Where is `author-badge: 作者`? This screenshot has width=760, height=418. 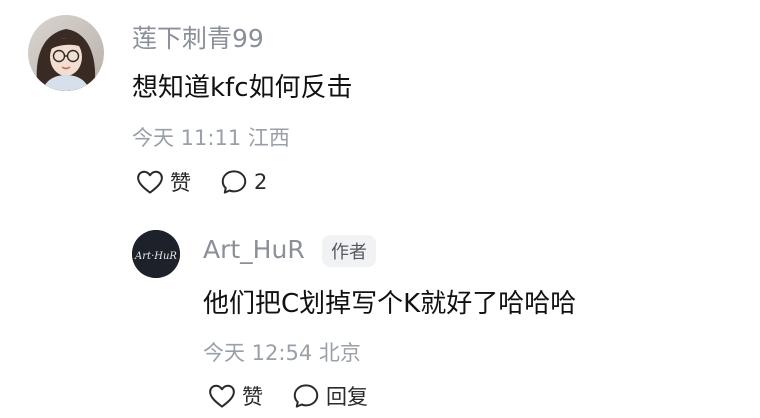
author-badge: 作者 is located at coordinates (349, 251).